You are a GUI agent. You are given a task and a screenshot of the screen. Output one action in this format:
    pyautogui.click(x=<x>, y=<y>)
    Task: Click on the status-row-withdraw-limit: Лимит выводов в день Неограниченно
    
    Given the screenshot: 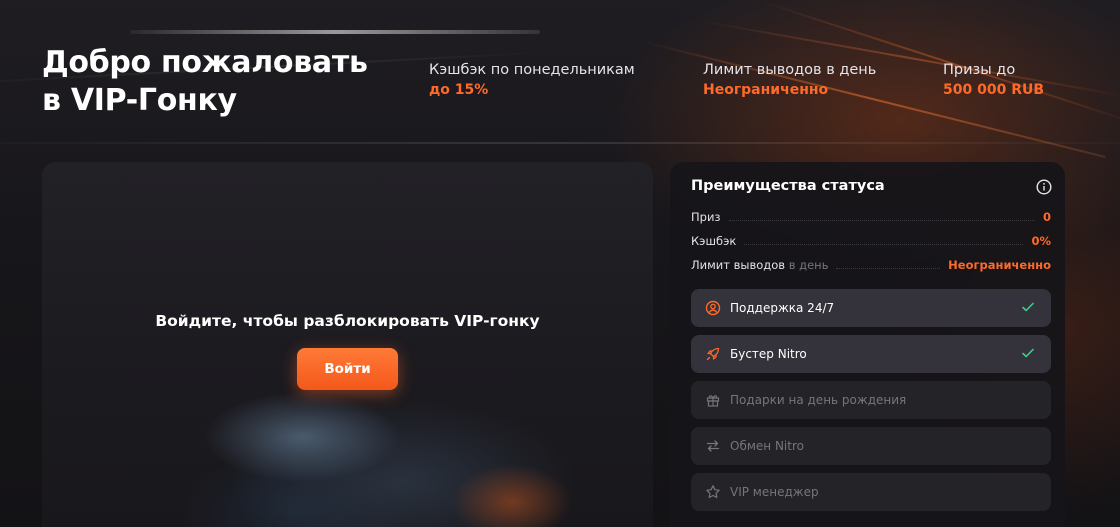 What is the action you would take?
    pyautogui.click(x=871, y=265)
    